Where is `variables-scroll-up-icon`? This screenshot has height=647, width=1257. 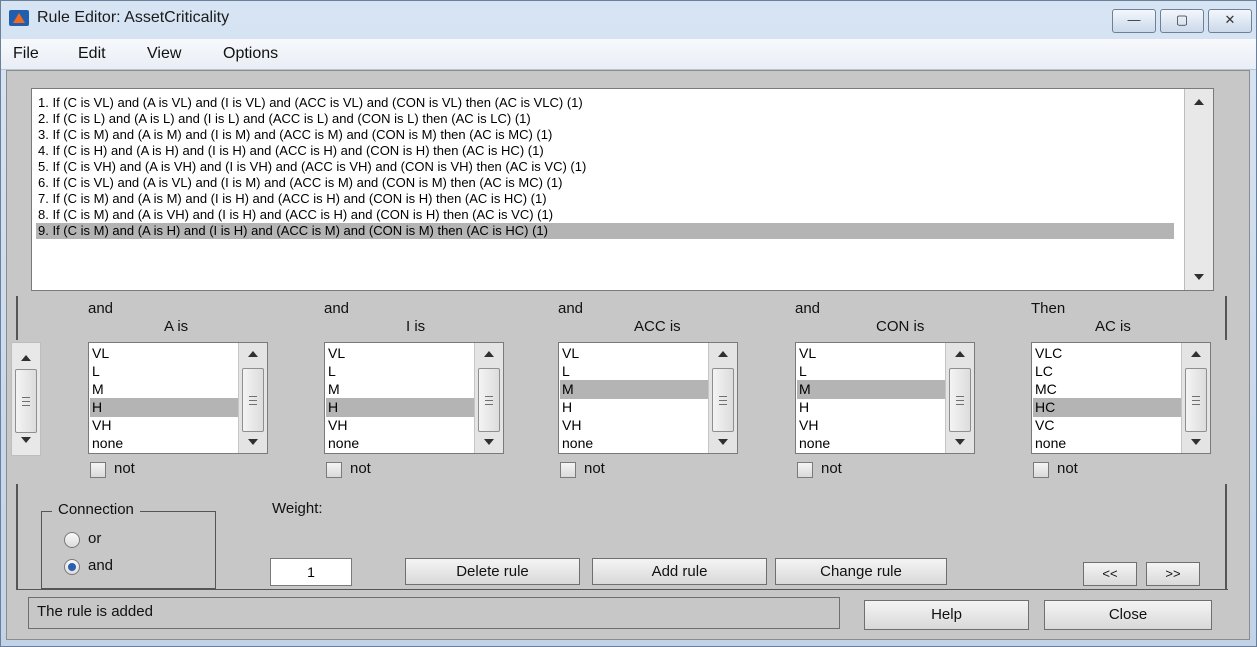
variables-scroll-up-icon is located at coordinates (26, 358).